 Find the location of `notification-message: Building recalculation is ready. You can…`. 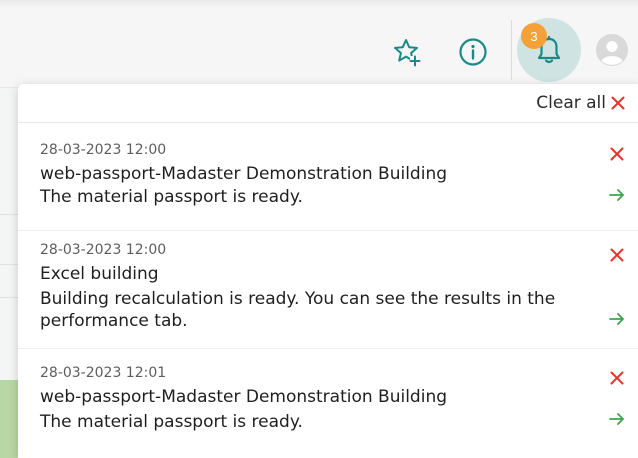

notification-message: Building recalculation is ready. You can… is located at coordinates (298, 310).